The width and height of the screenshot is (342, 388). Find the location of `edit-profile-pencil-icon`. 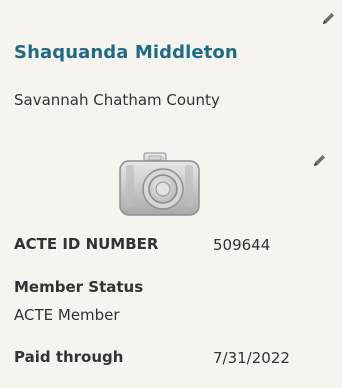

edit-profile-pencil-icon is located at coordinates (328, 18).